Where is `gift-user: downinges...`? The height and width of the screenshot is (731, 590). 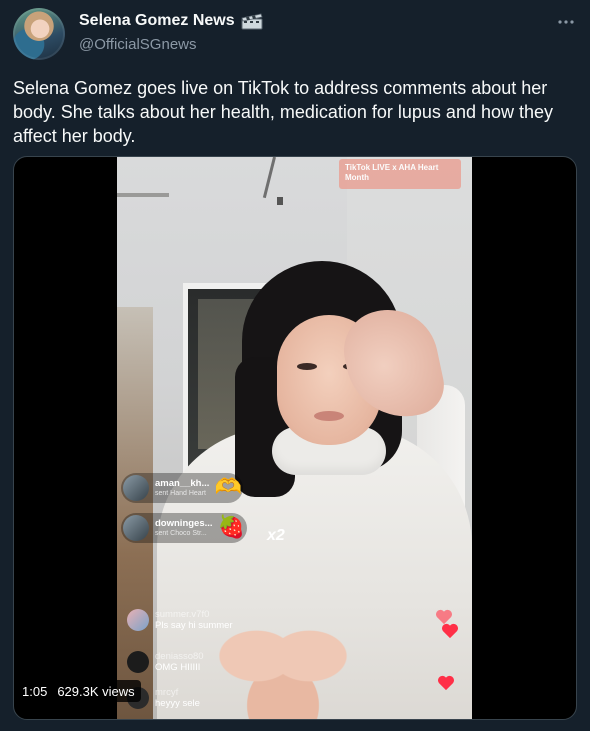
gift-user: downinges... is located at coordinates (184, 523).